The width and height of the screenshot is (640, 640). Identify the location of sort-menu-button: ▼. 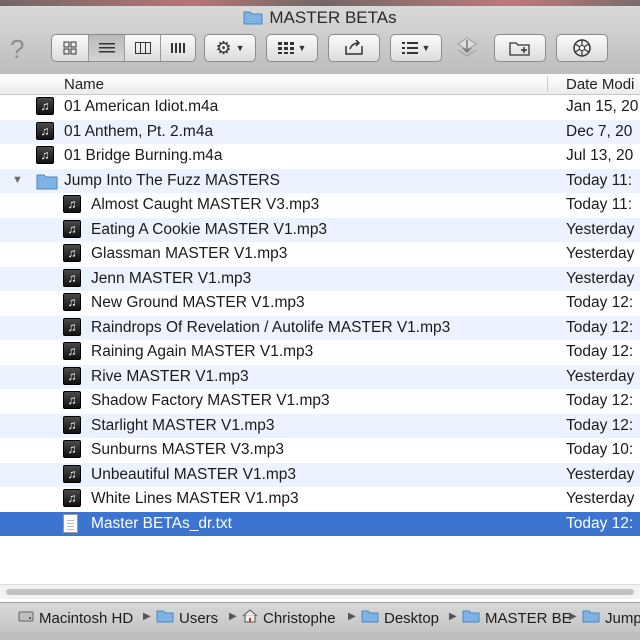
(416, 48).